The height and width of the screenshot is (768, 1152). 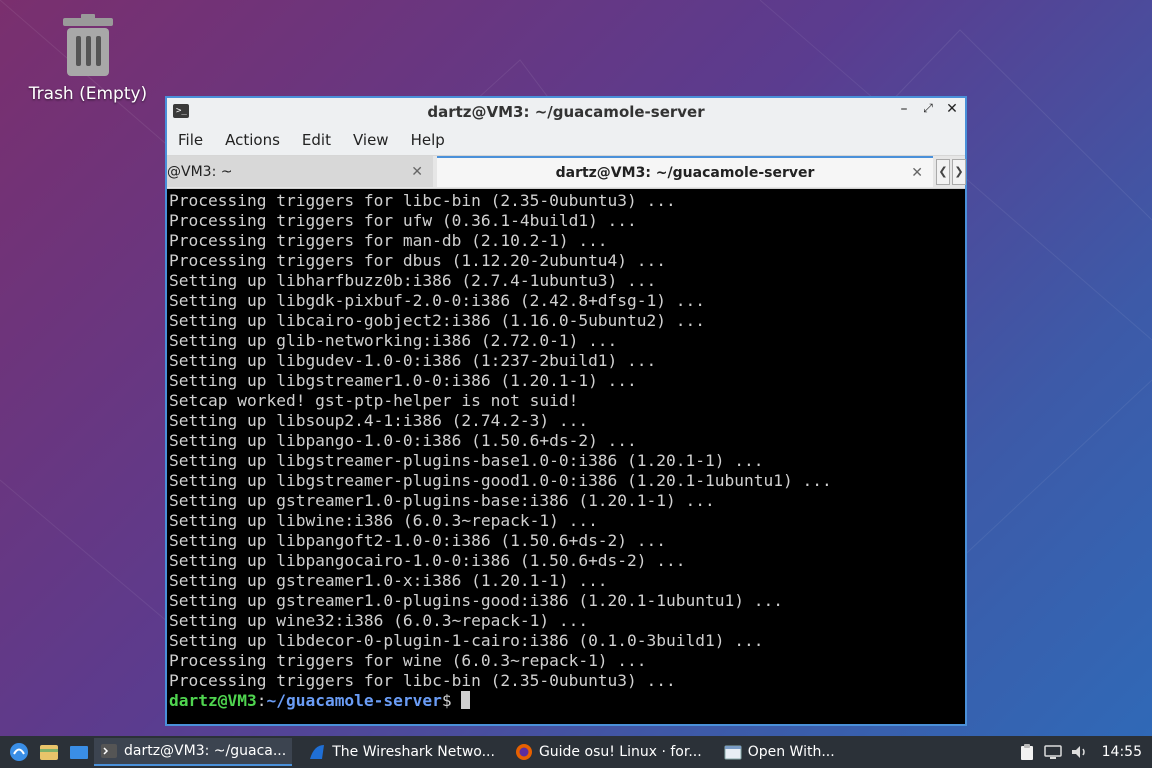 What do you see at coordinates (1052, 752) in the screenshot?
I see `network-icon` at bounding box center [1052, 752].